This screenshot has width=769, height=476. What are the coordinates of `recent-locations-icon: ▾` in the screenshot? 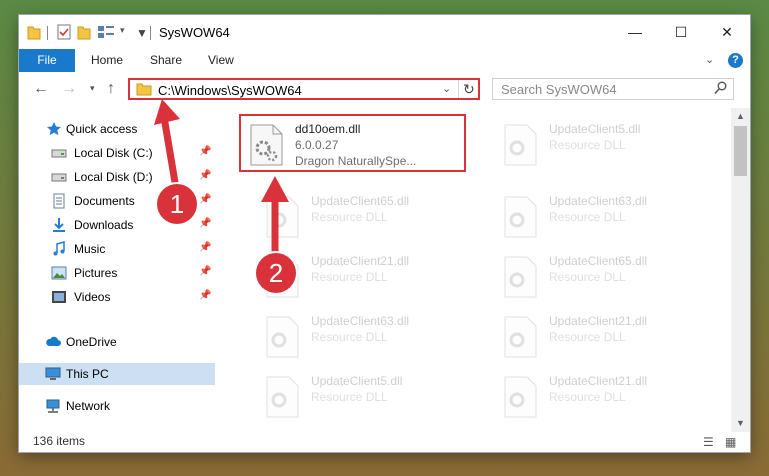 It's located at (92, 88).